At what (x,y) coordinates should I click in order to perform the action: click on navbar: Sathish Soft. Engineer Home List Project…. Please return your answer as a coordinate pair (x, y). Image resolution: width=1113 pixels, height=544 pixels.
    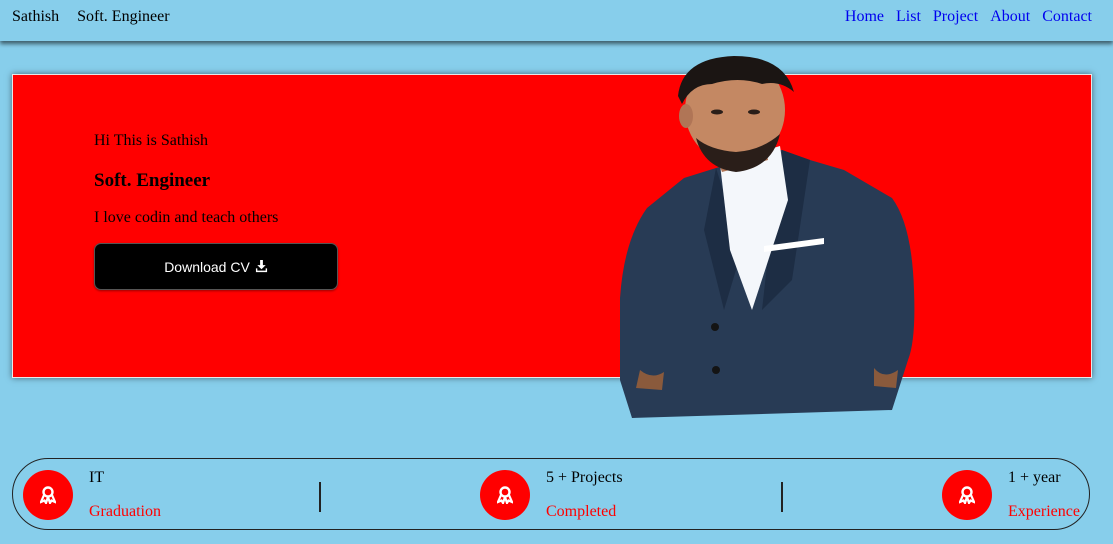
    Looking at the image, I should click on (556, 20).